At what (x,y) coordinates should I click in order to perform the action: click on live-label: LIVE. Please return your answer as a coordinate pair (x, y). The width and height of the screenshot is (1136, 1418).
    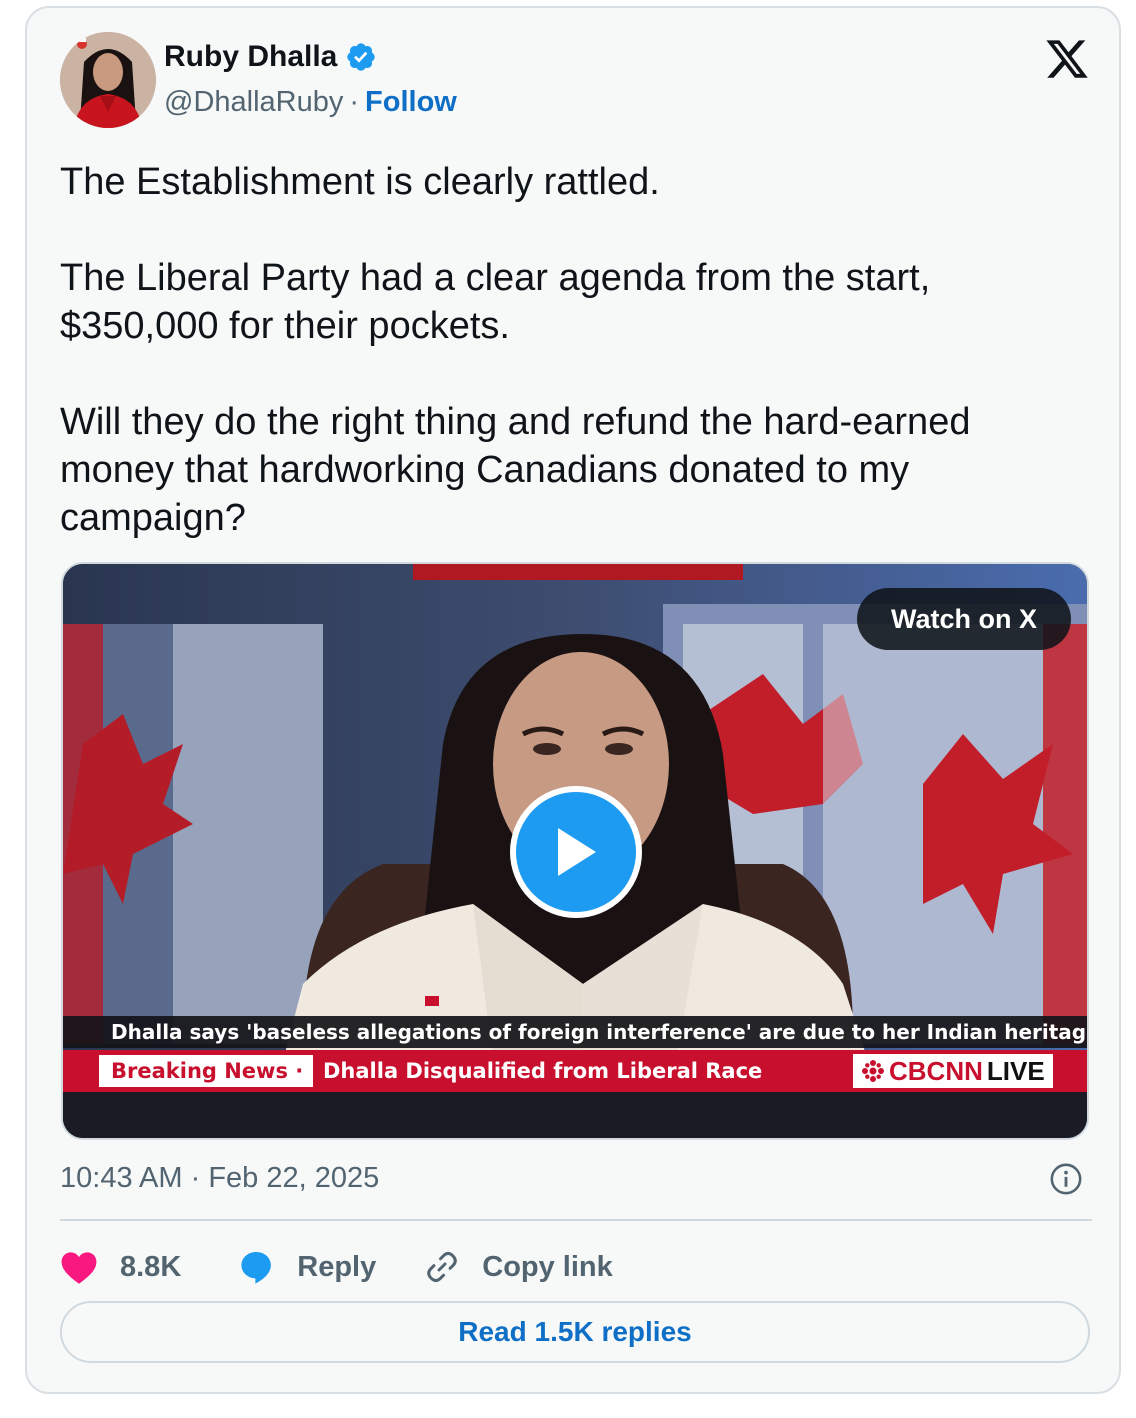
    Looking at the image, I should click on (1015, 1071).